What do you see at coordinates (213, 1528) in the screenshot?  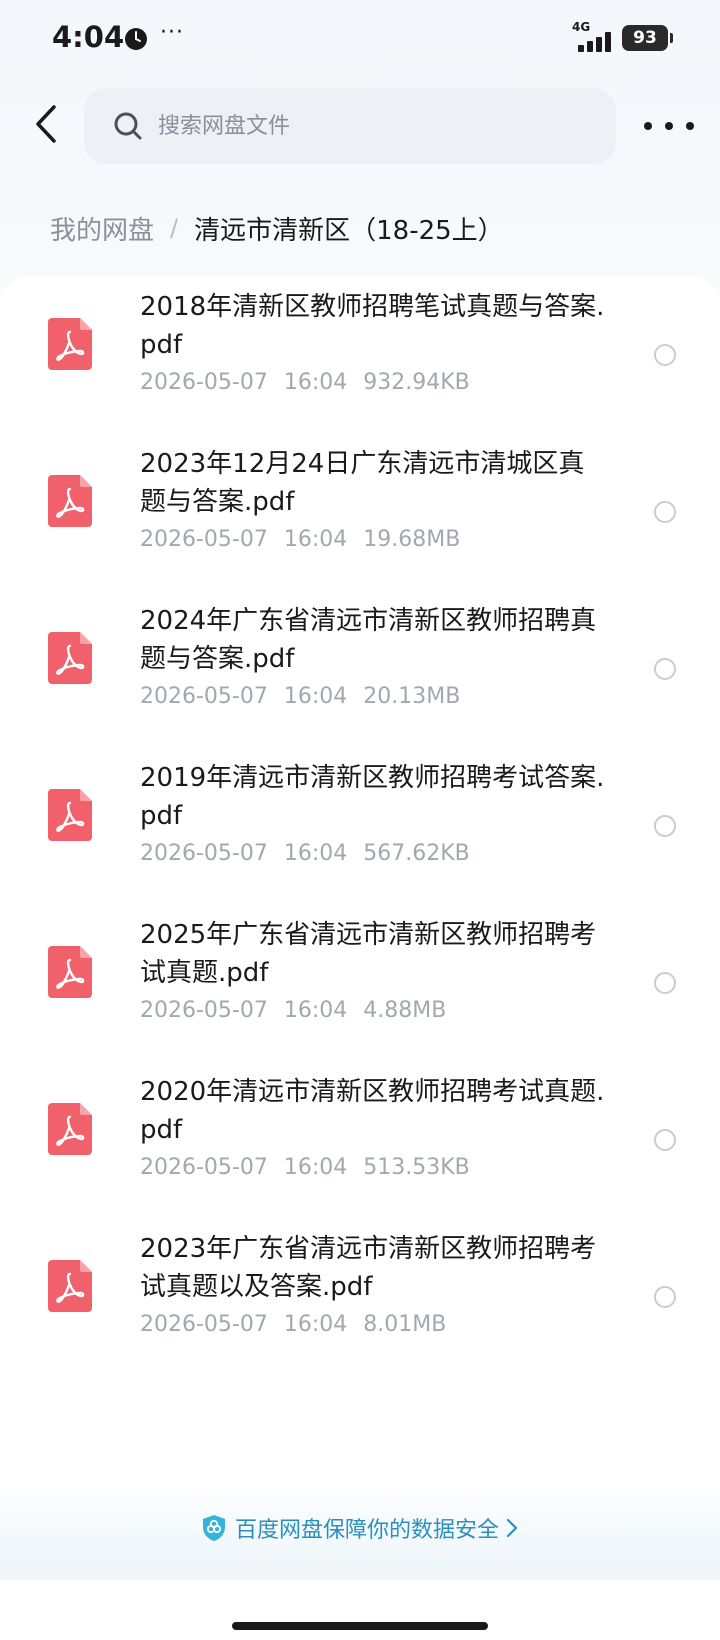 I see `shield-icon` at bounding box center [213, 1528].